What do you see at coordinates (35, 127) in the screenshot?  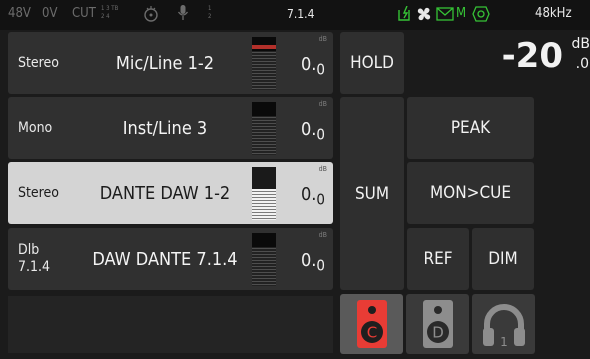 I see `channel-type: Mono` at bounding box center [35, 127].